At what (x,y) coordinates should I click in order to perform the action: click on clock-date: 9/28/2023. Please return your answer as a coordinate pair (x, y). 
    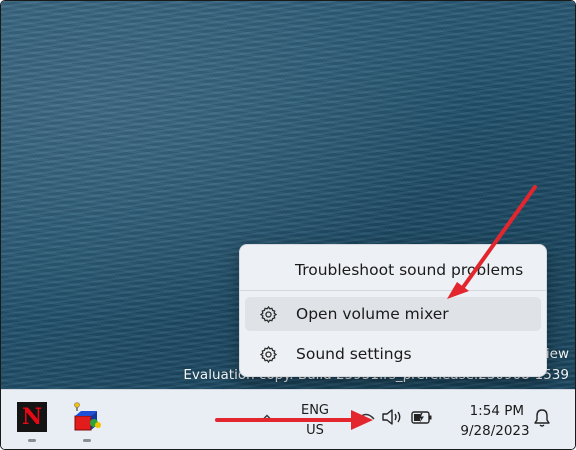
    Looking at the image, I should click on (495, 431).